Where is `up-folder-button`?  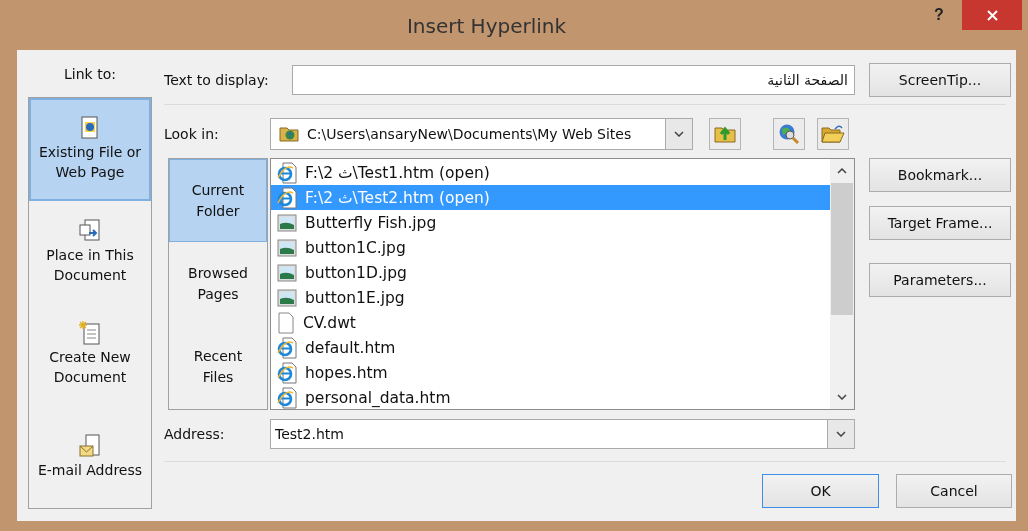
up-folder-button is located at coordinates (725, 134).